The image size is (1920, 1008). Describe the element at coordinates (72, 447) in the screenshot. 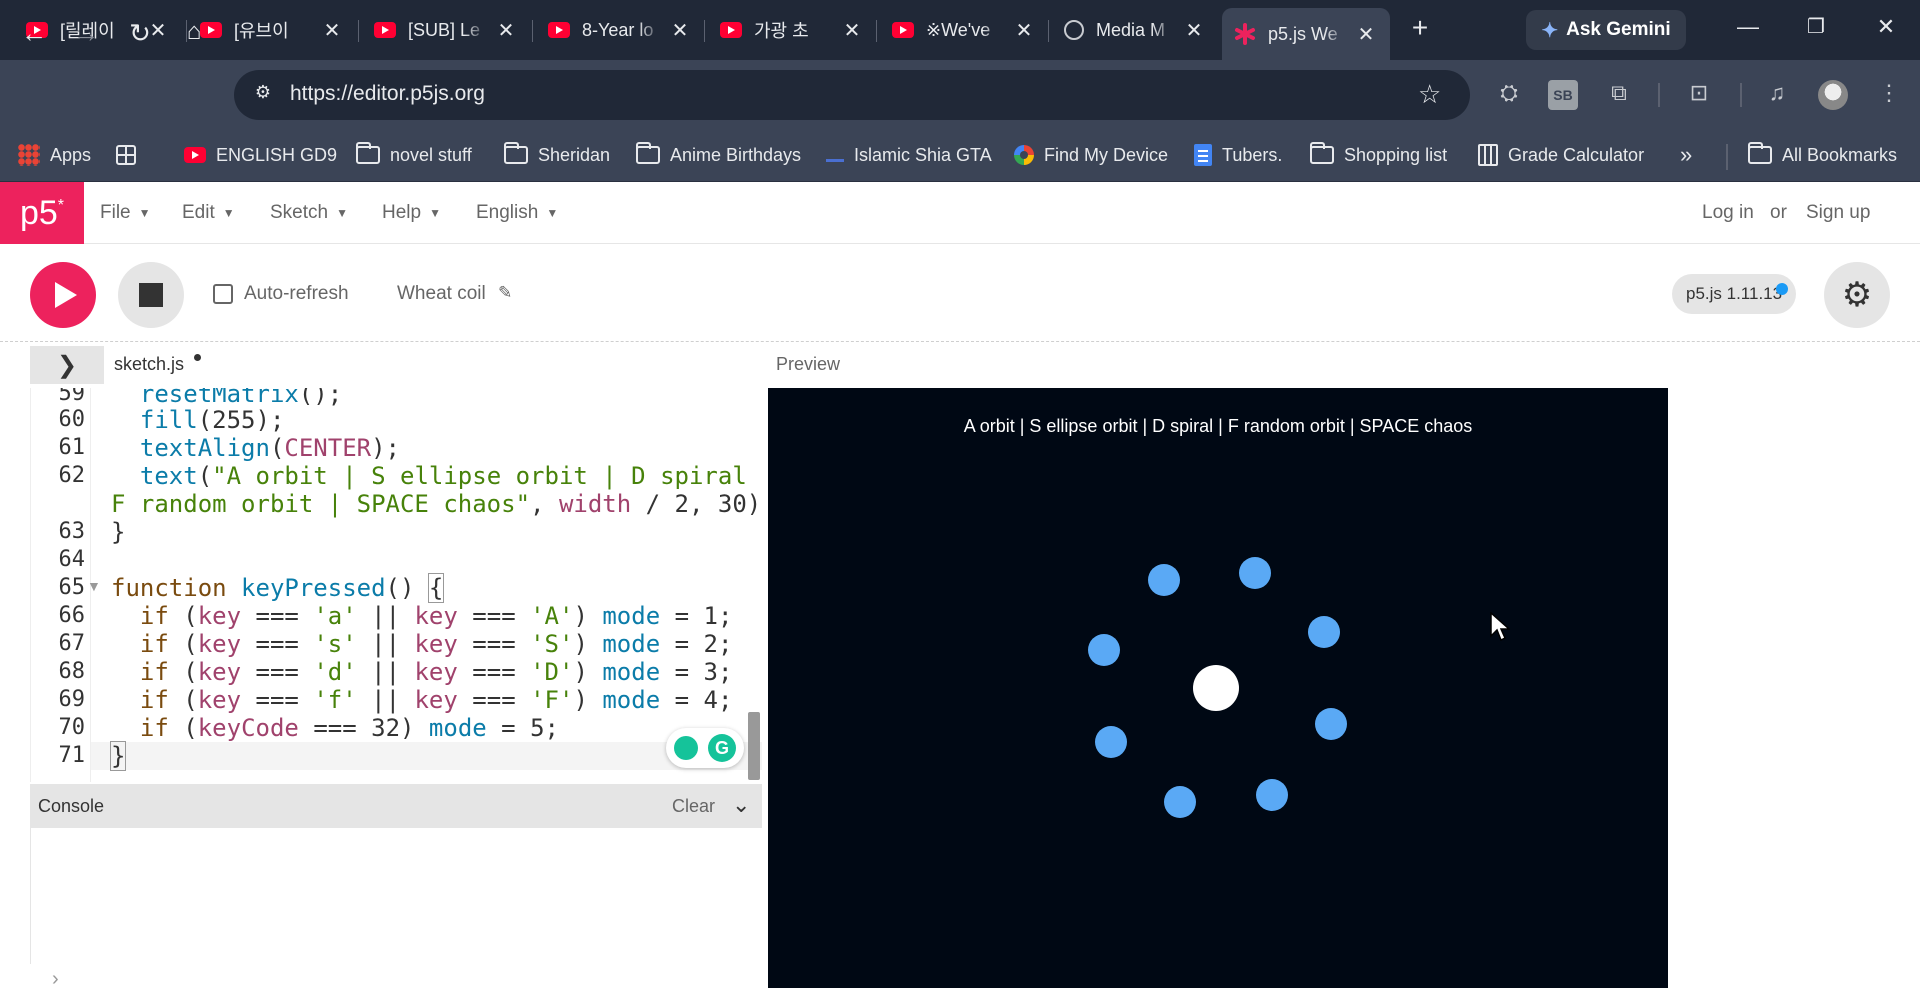

I see `line-number: 61` at that location.